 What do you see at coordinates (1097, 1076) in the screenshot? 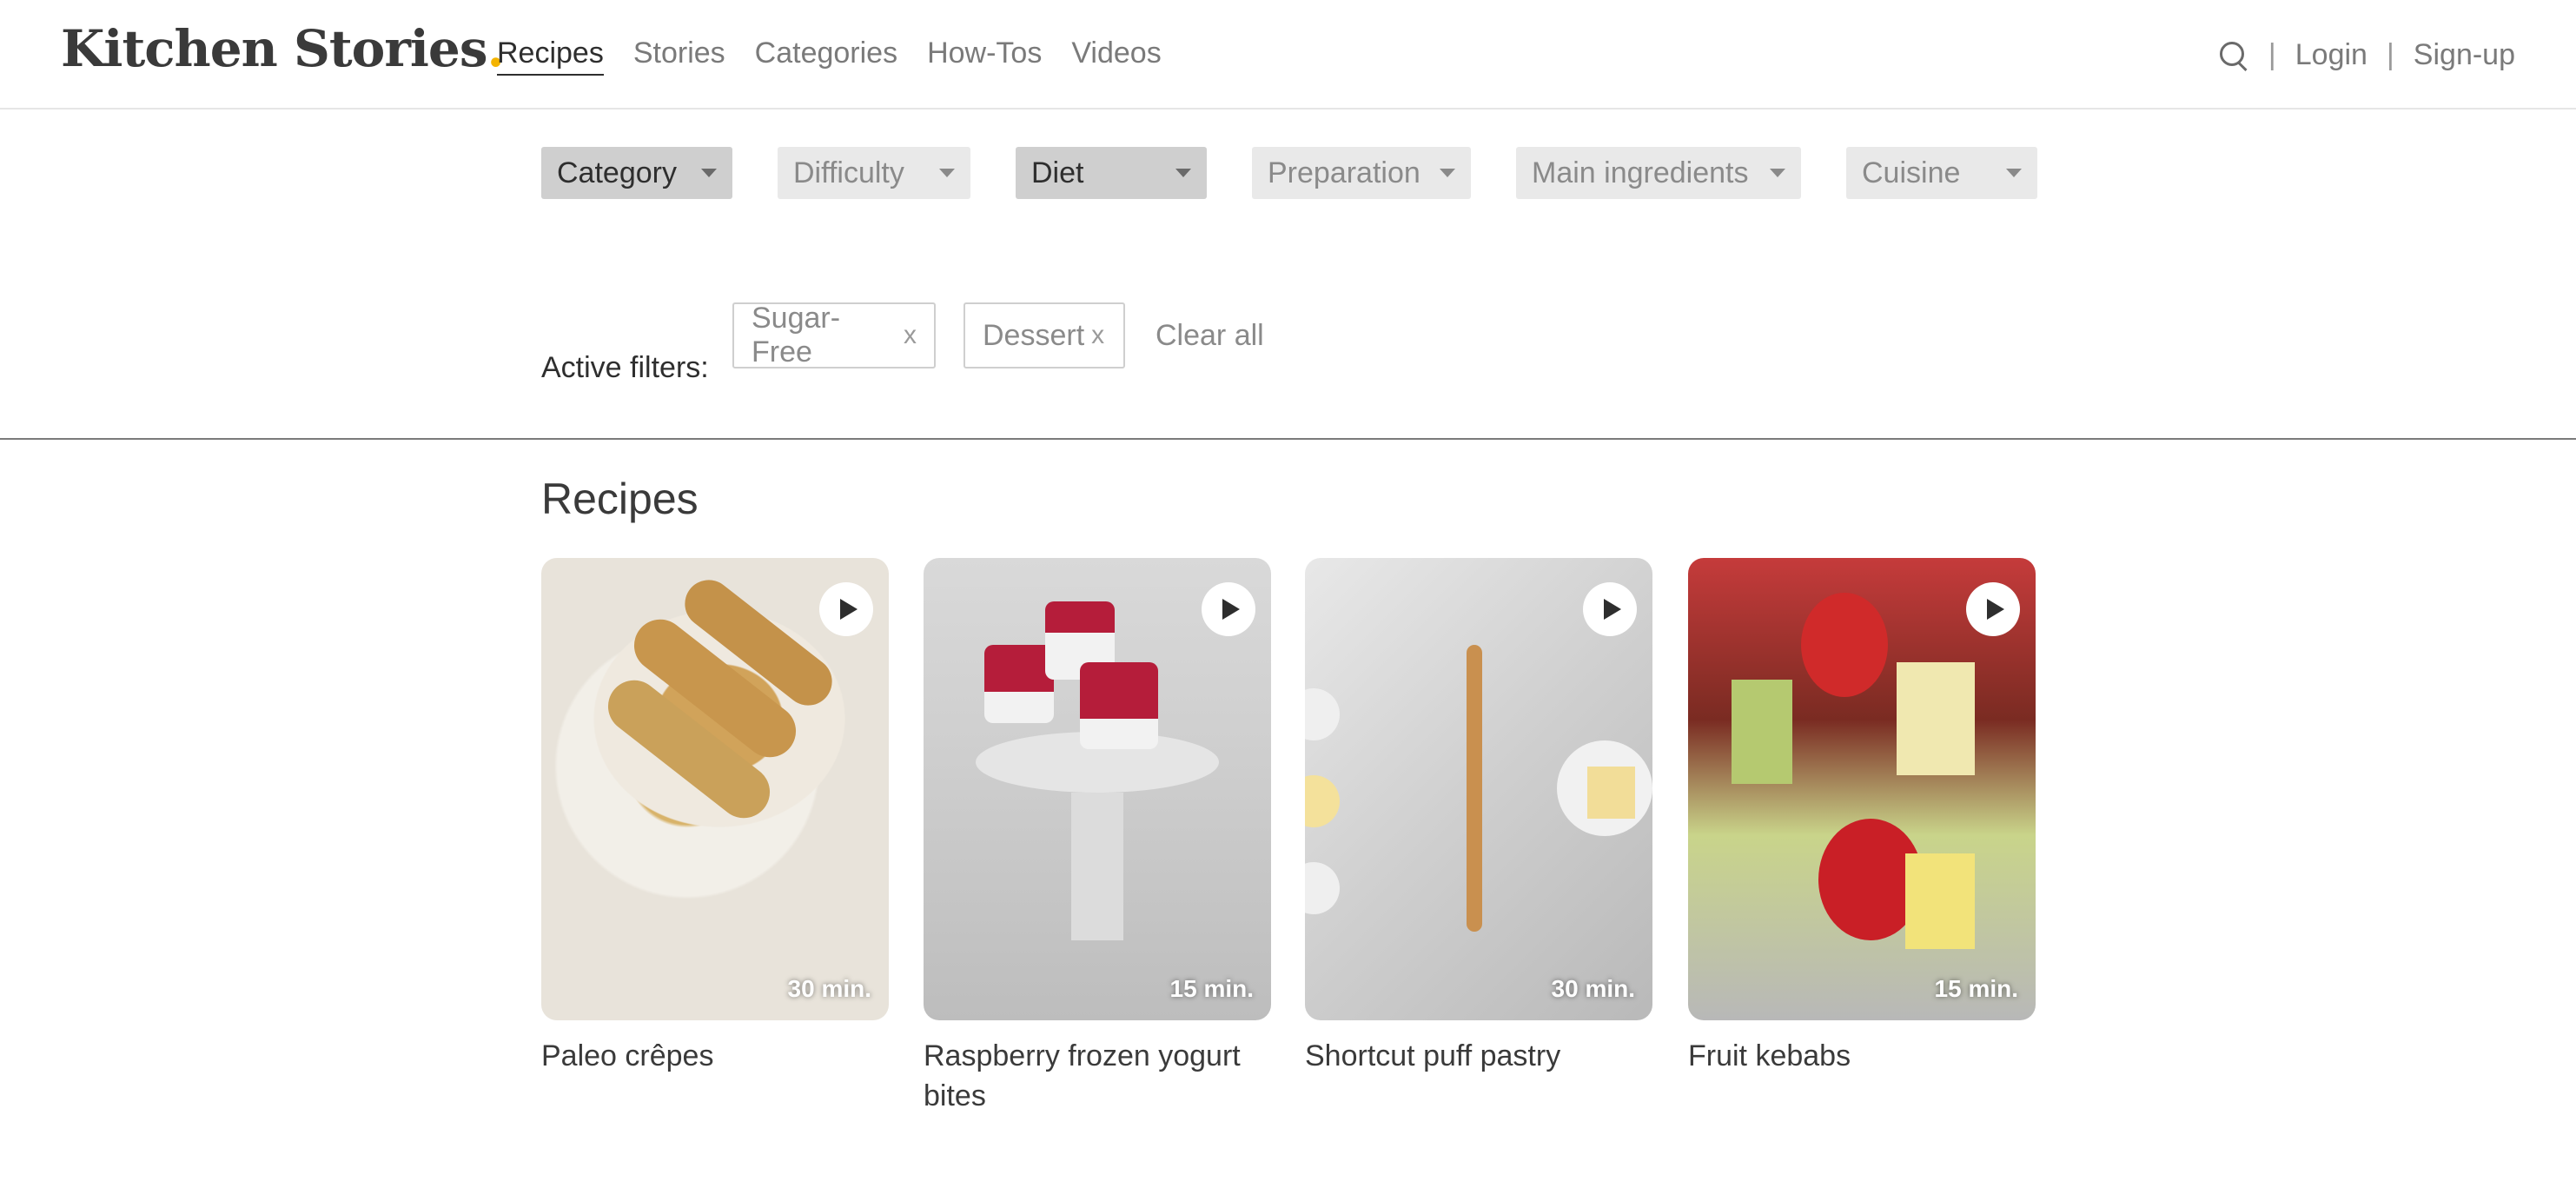
I see `recipe-title: Raspberry frozen yogurt bites` at bounding box center [1097, 1076].